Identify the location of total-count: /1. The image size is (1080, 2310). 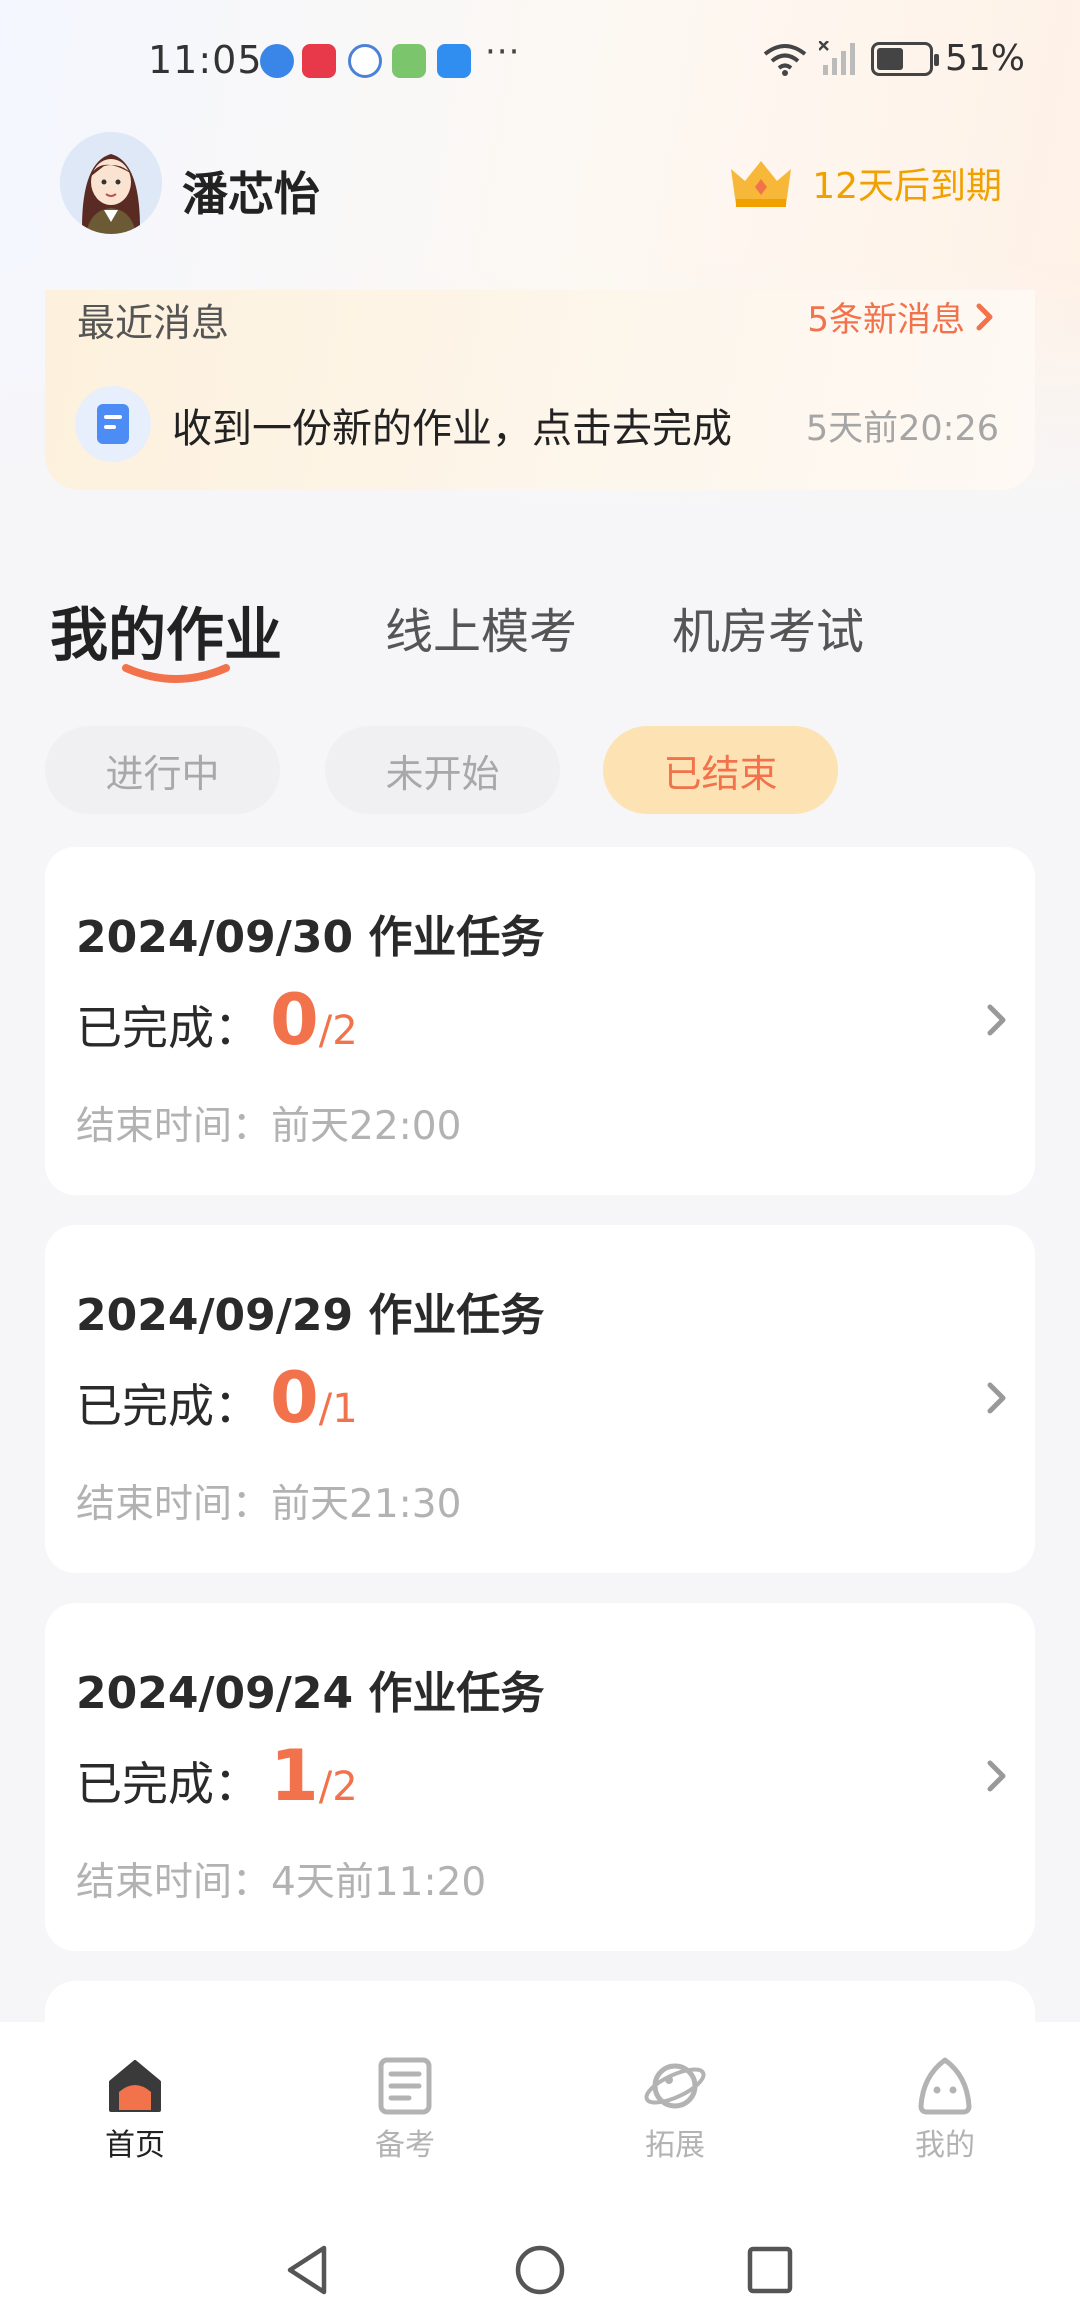
(338, 1409).